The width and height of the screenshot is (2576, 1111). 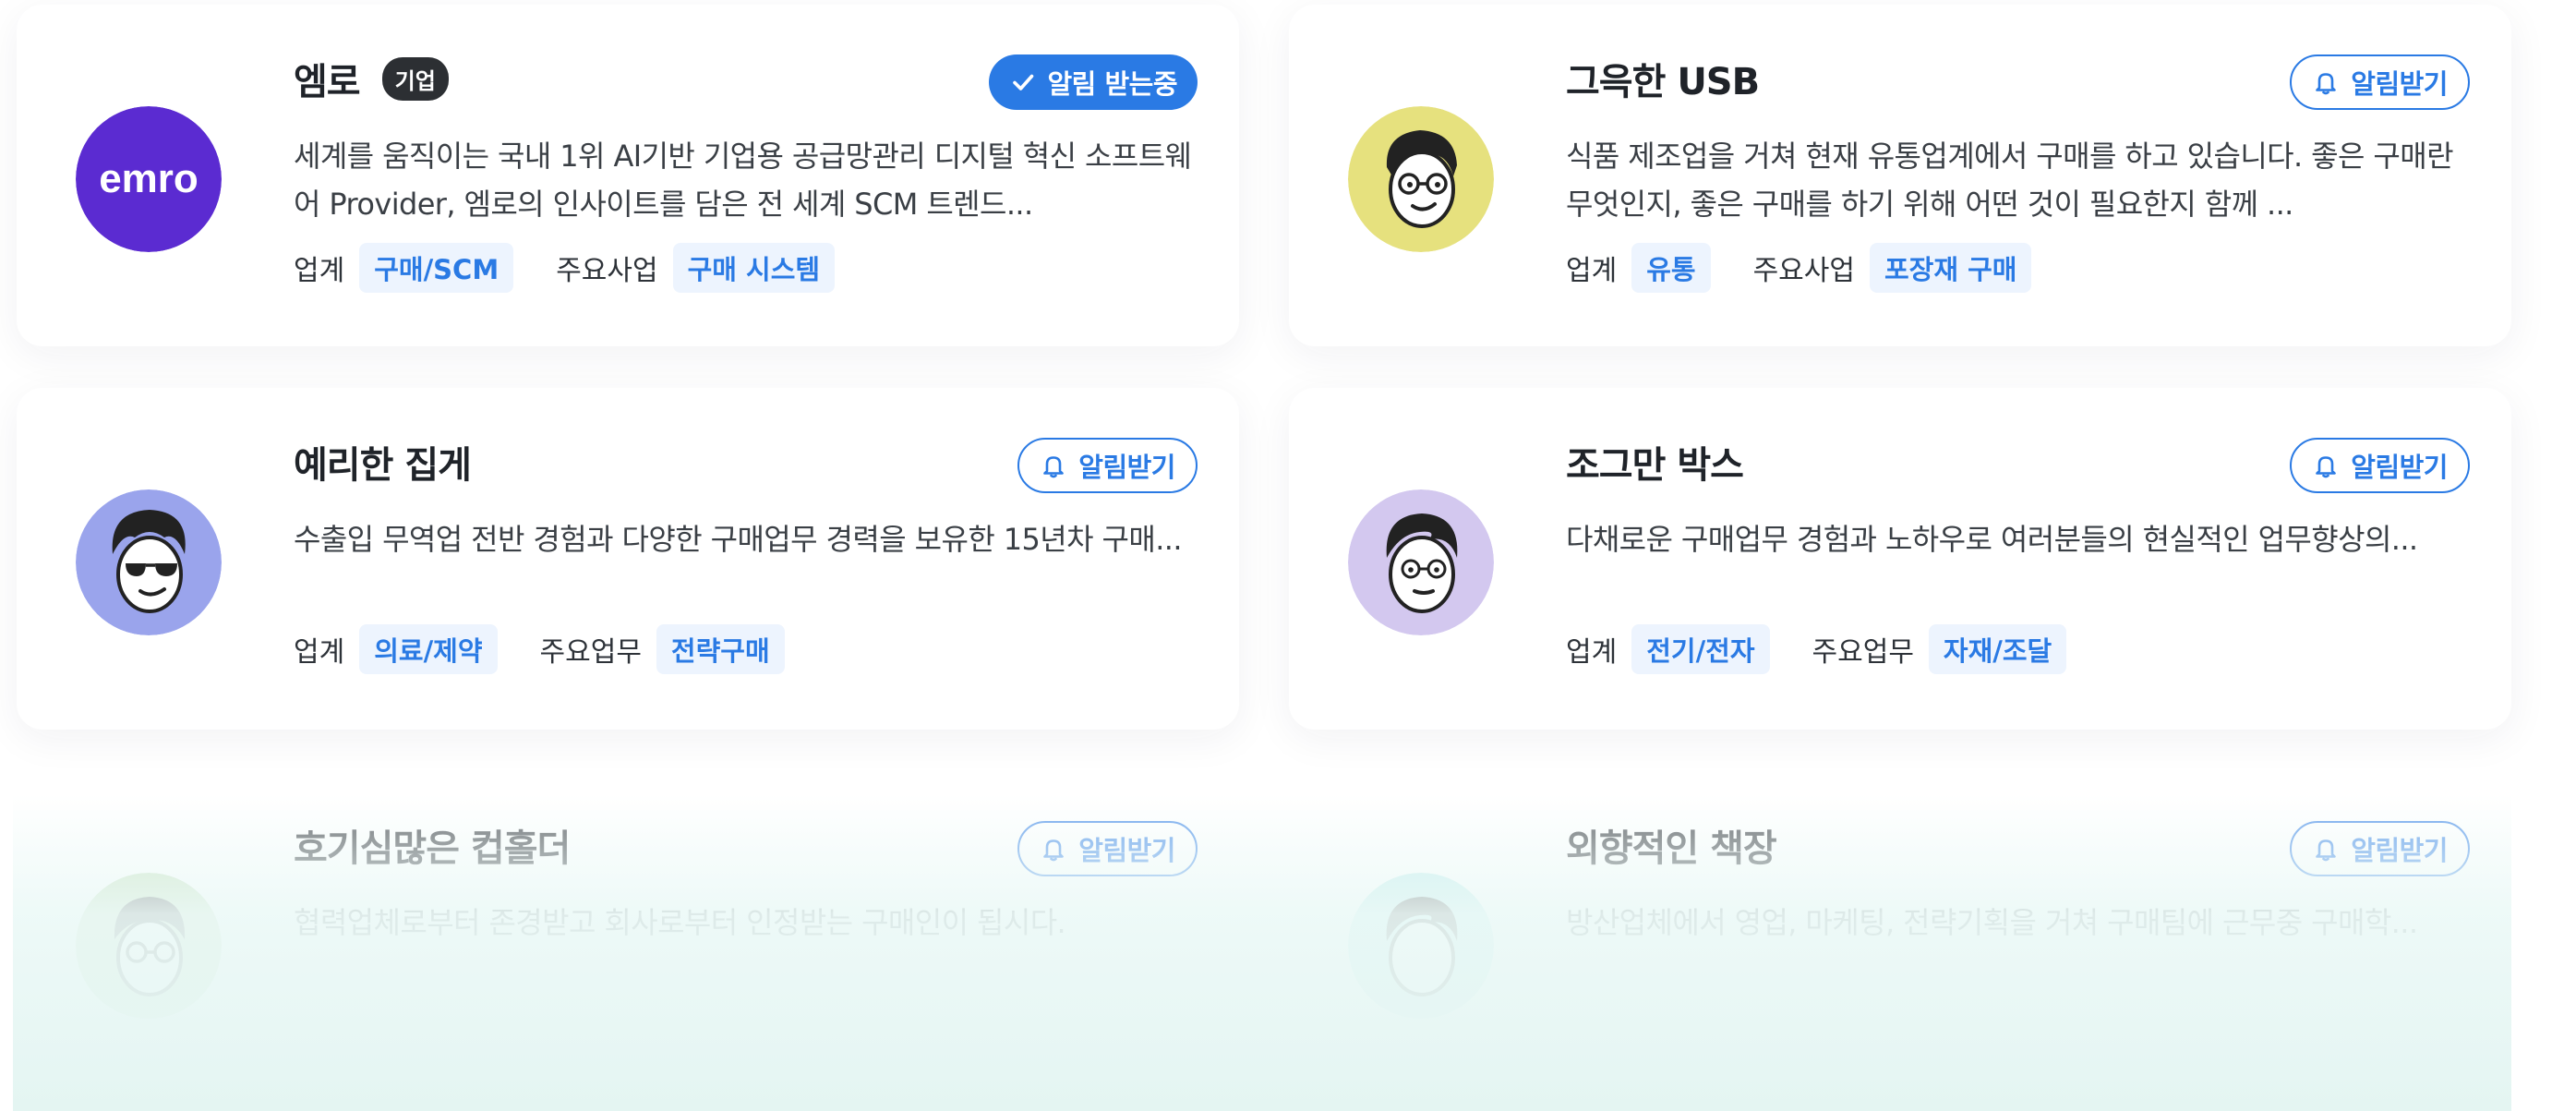 I want to click on industry-tag: 전기/전자, so click(x=1700, y=649).